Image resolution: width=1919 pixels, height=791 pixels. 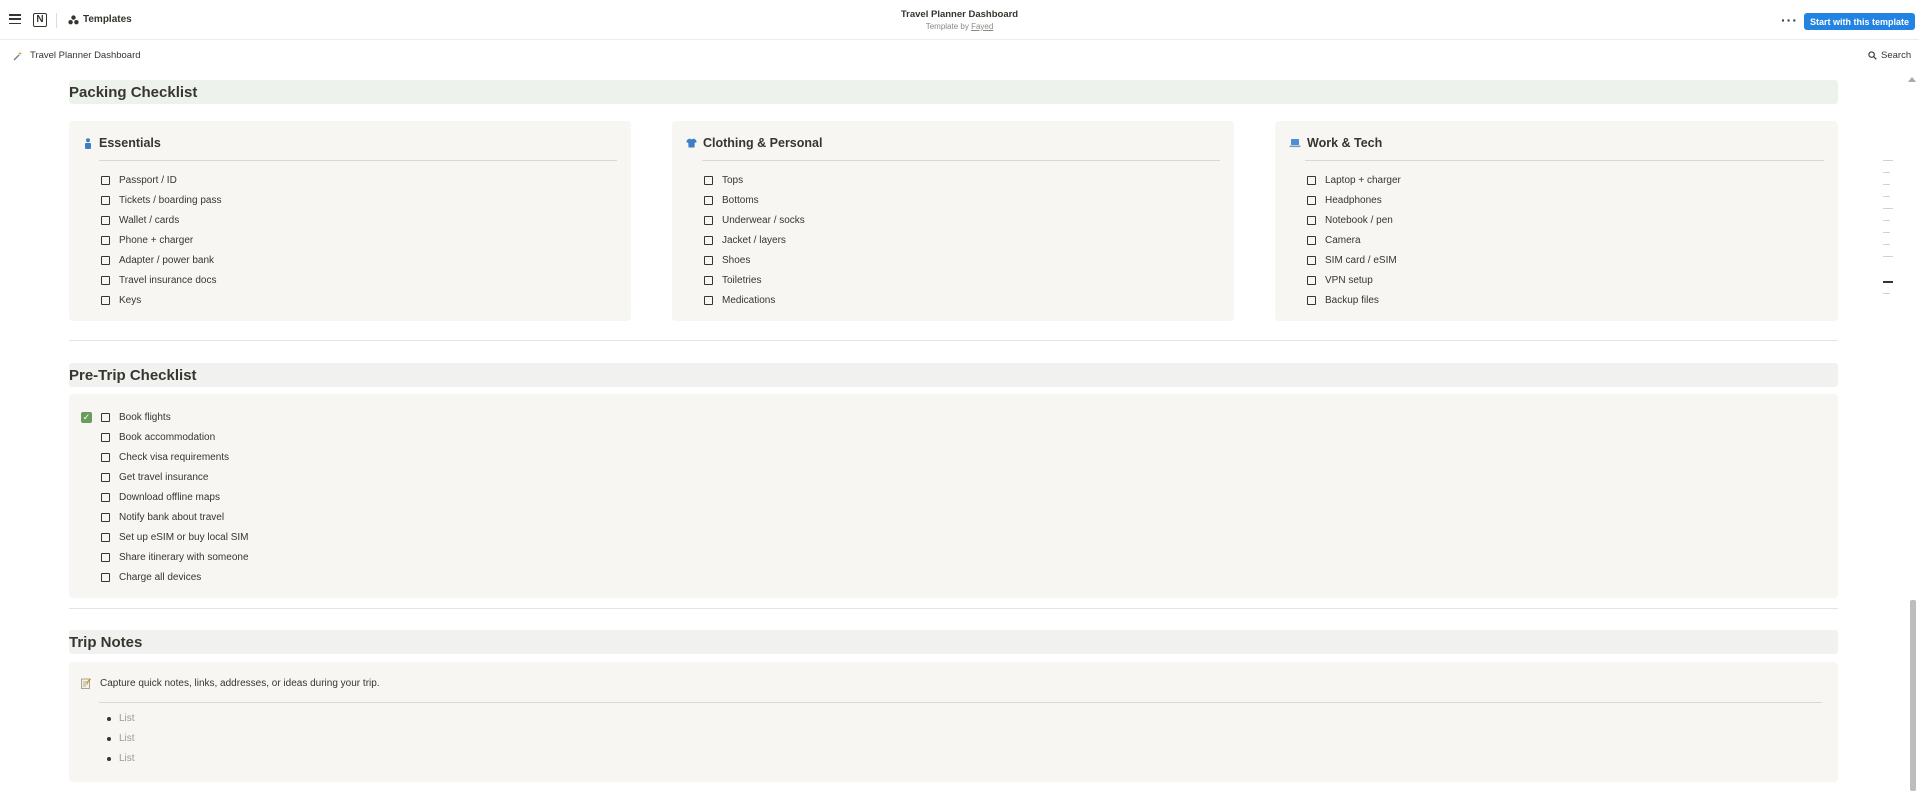 I want to click on todo-item: Phone + charger, so click(x=147, y=240).